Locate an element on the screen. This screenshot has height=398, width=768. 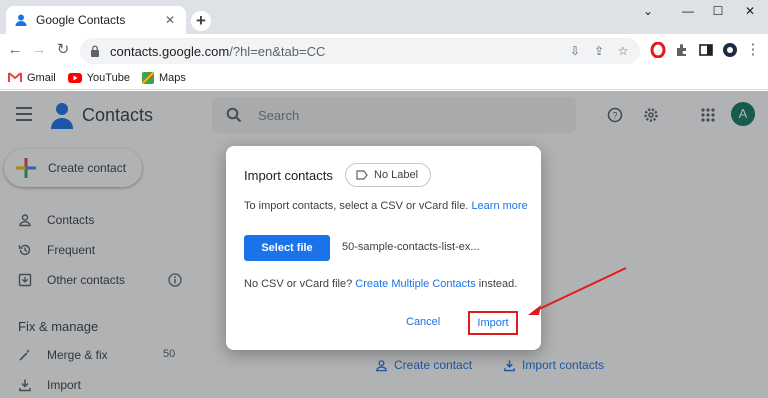
menu-dots-icon: ⋮ is located at coordinates (753, 50).